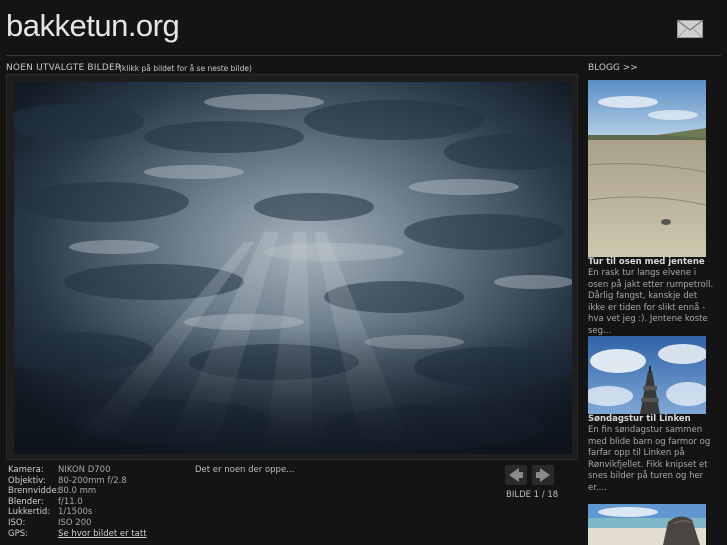 This screenshot has height=545, width=727. What do you see at coordinates (363, 55) in the screenshot?
I see `header-divider` at bounding box center [363, 55].